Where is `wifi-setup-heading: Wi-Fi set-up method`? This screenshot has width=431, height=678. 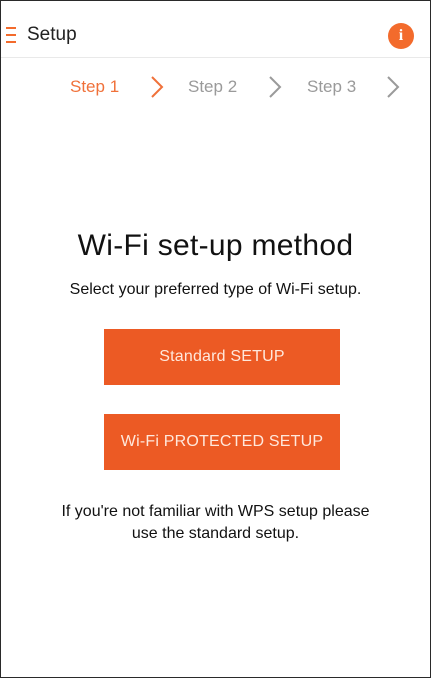
wifi-setup-heading: Wi-Fi set-up method is located at coordinates (215, 245).